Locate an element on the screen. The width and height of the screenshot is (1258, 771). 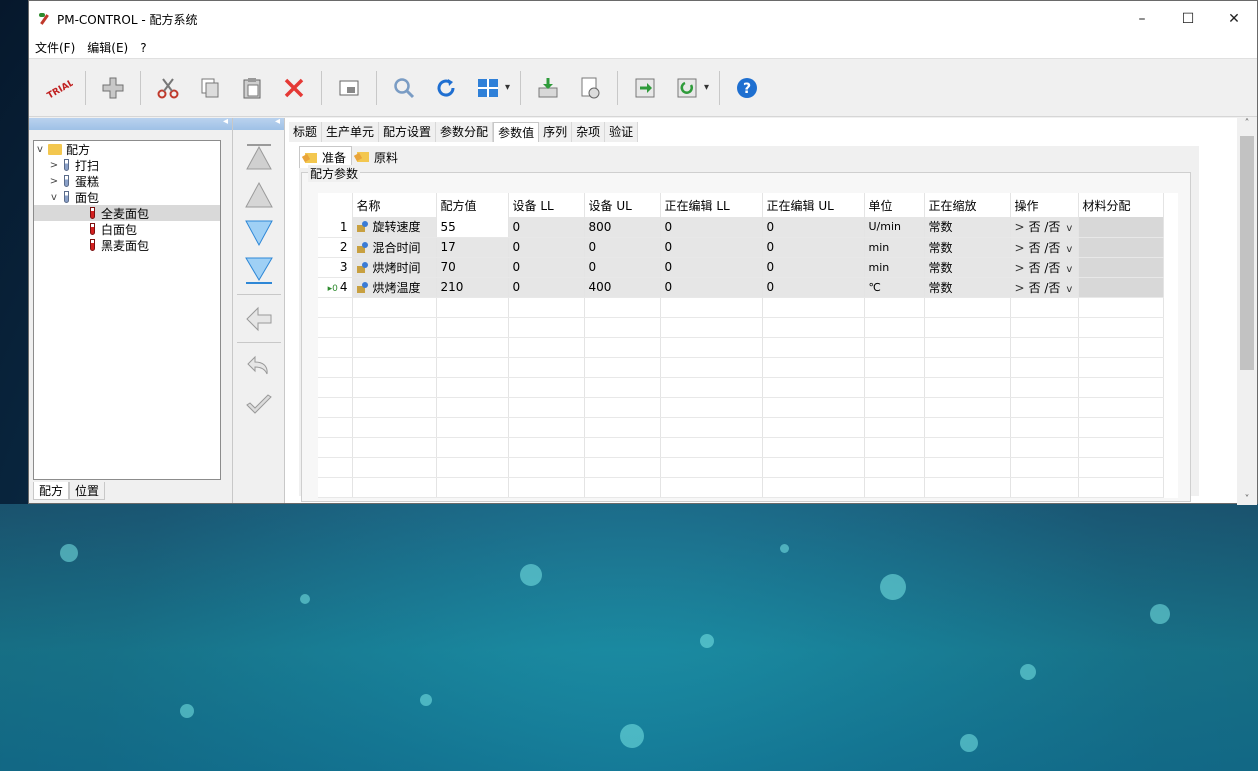
tab-misc: 杂项 is located at coordinates (589, 132).